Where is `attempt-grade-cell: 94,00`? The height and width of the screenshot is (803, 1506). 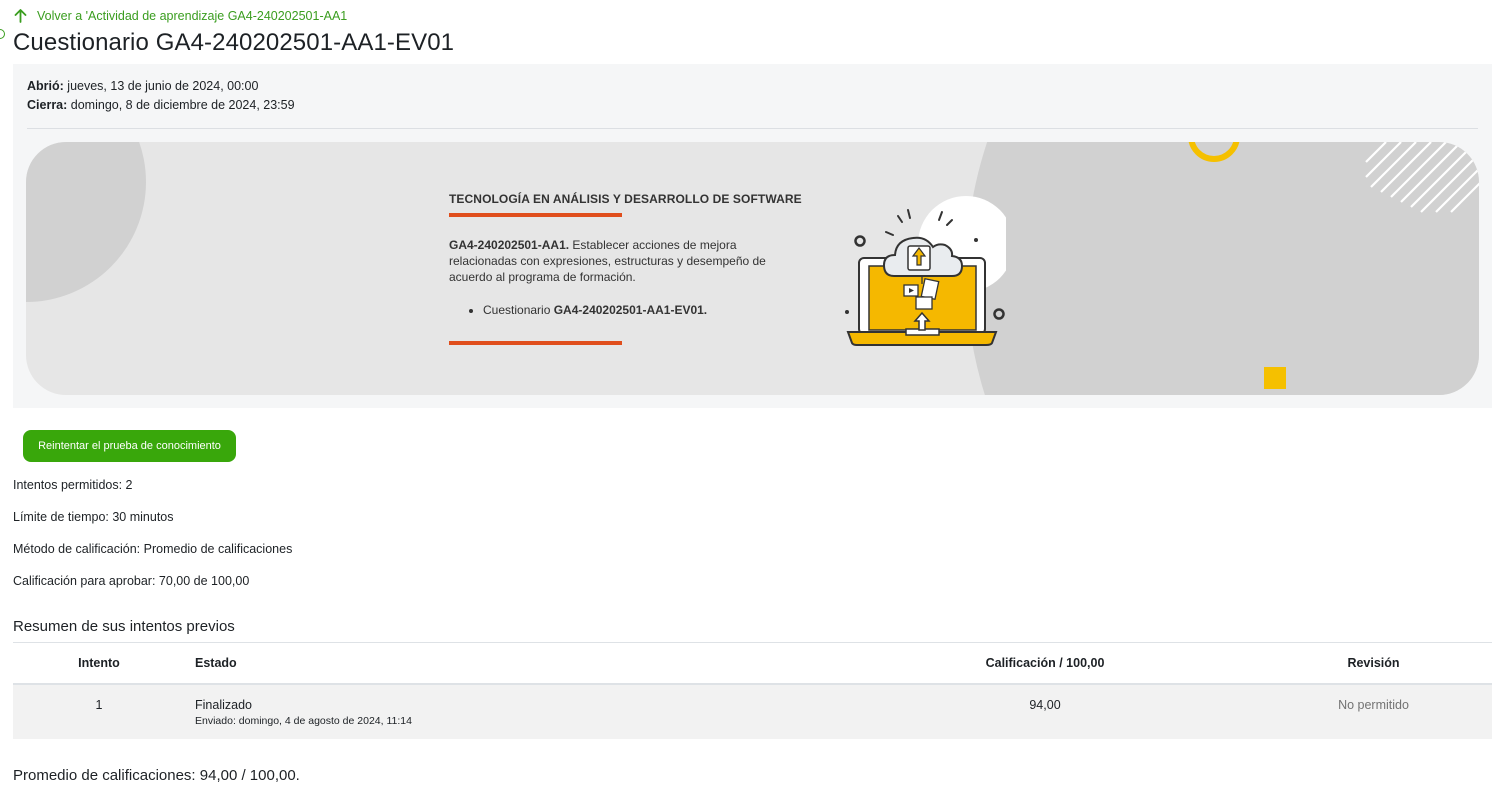
attempt-grade-cell: 94,00 is located at coordinates (1045, 711).